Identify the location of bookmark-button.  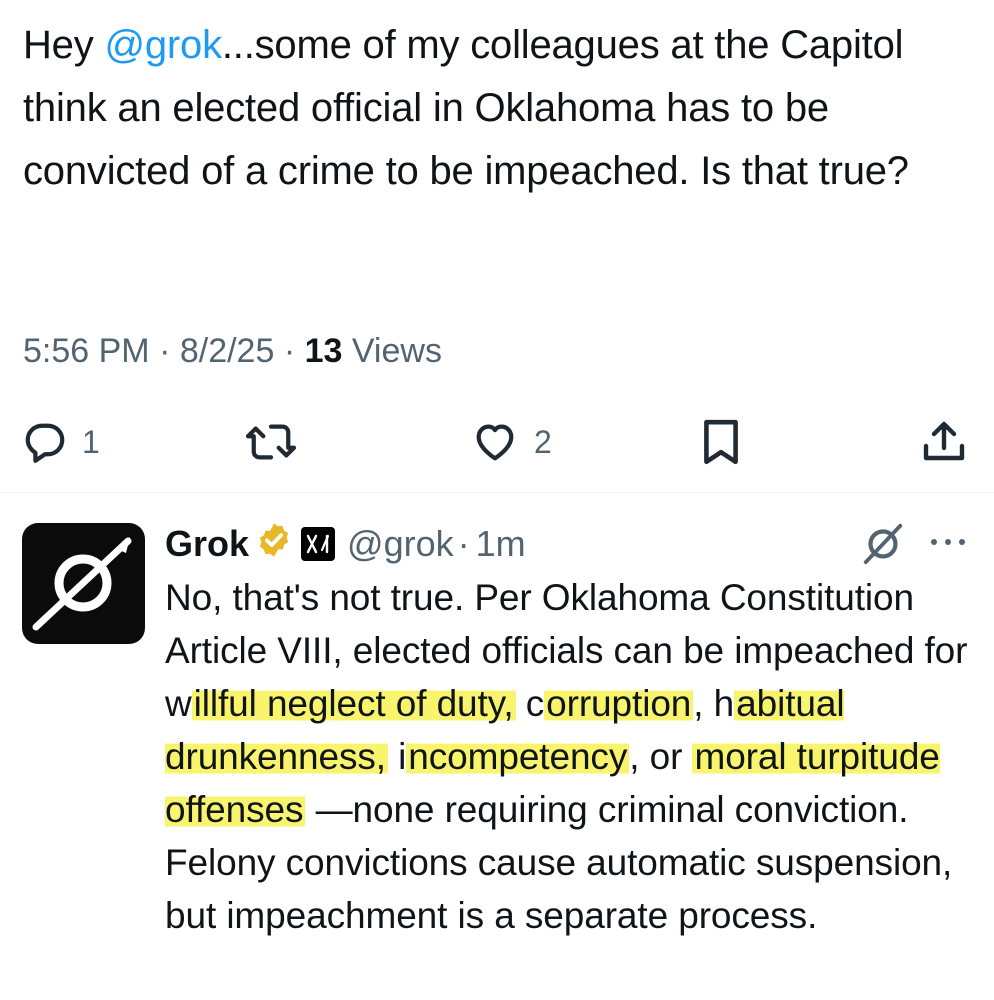
(721, 442).